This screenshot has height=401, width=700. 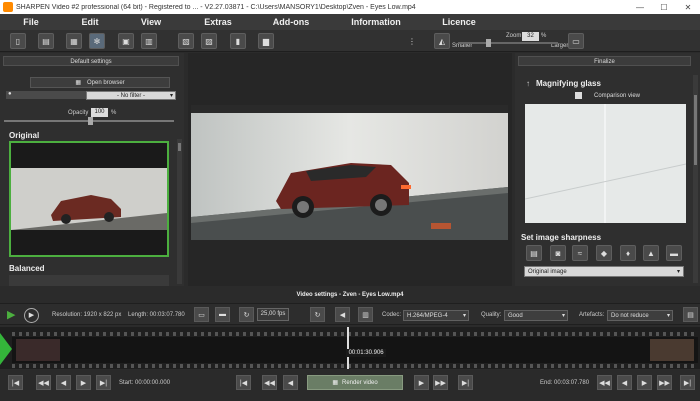 I want to click on menu-addons: Add-ons, so click(x=291, y=22).